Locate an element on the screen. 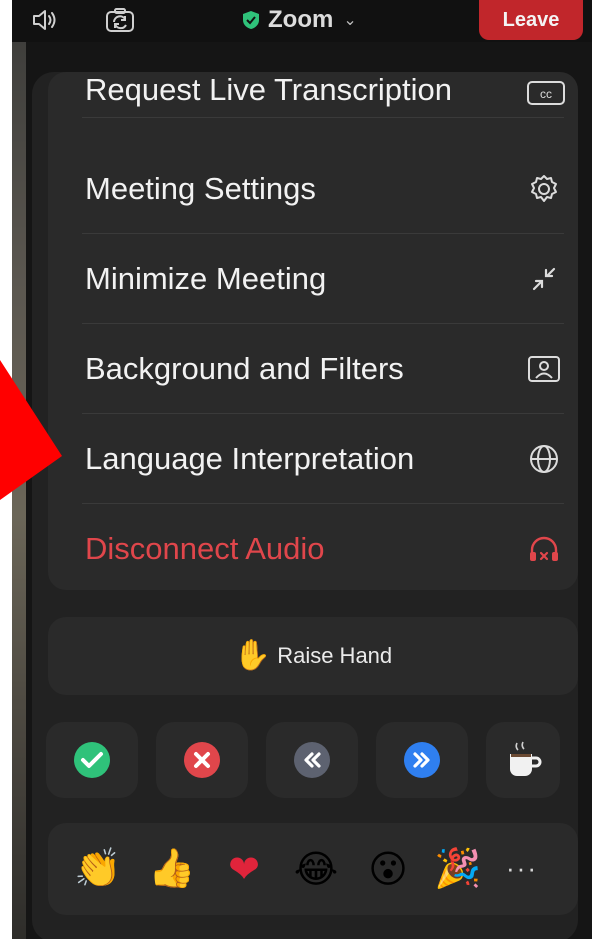  top-bar: Zoom ⌄ Leave is located at coordinates (302, 21).